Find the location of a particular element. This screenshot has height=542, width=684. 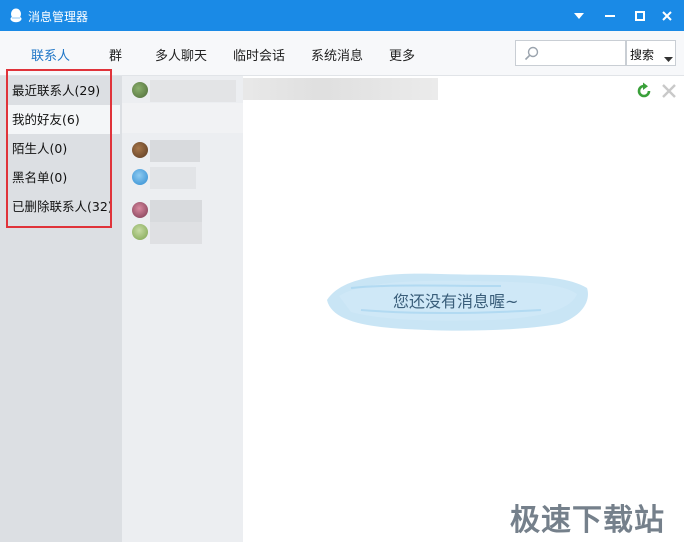

close-icon is located at coordinates (667, 16).